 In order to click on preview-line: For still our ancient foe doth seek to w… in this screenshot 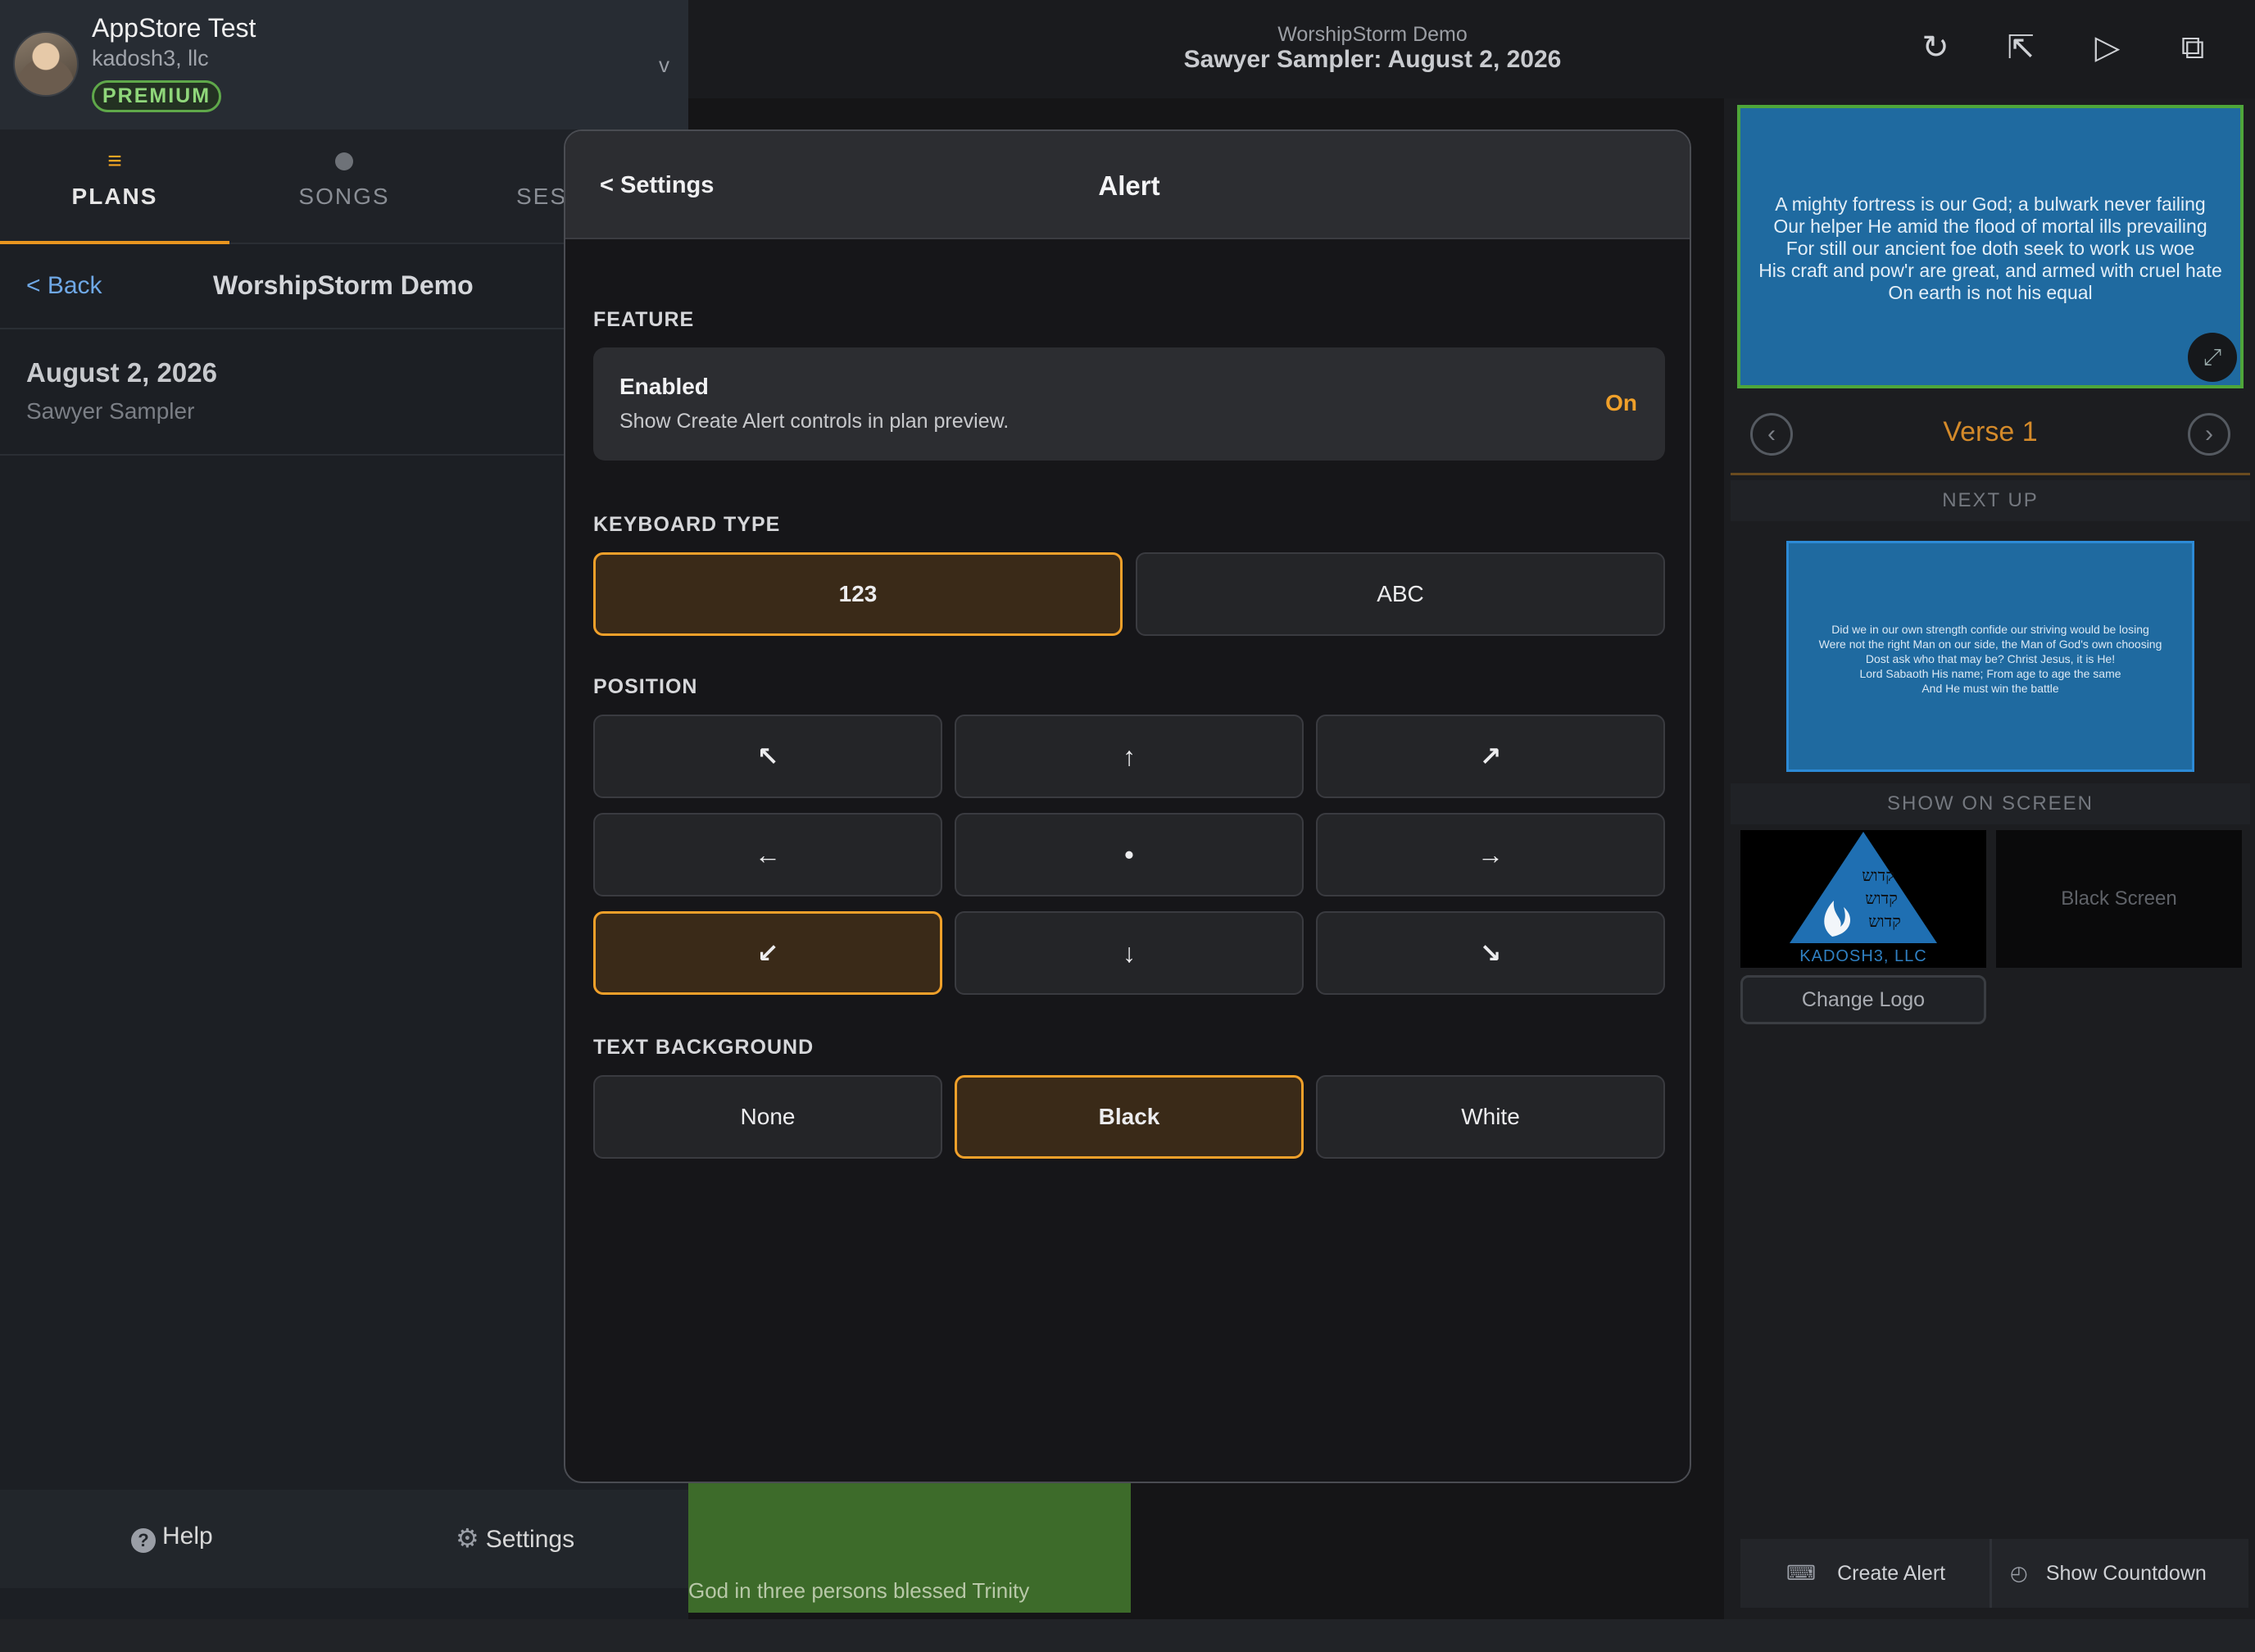, I will do `click(1990, 248)`.